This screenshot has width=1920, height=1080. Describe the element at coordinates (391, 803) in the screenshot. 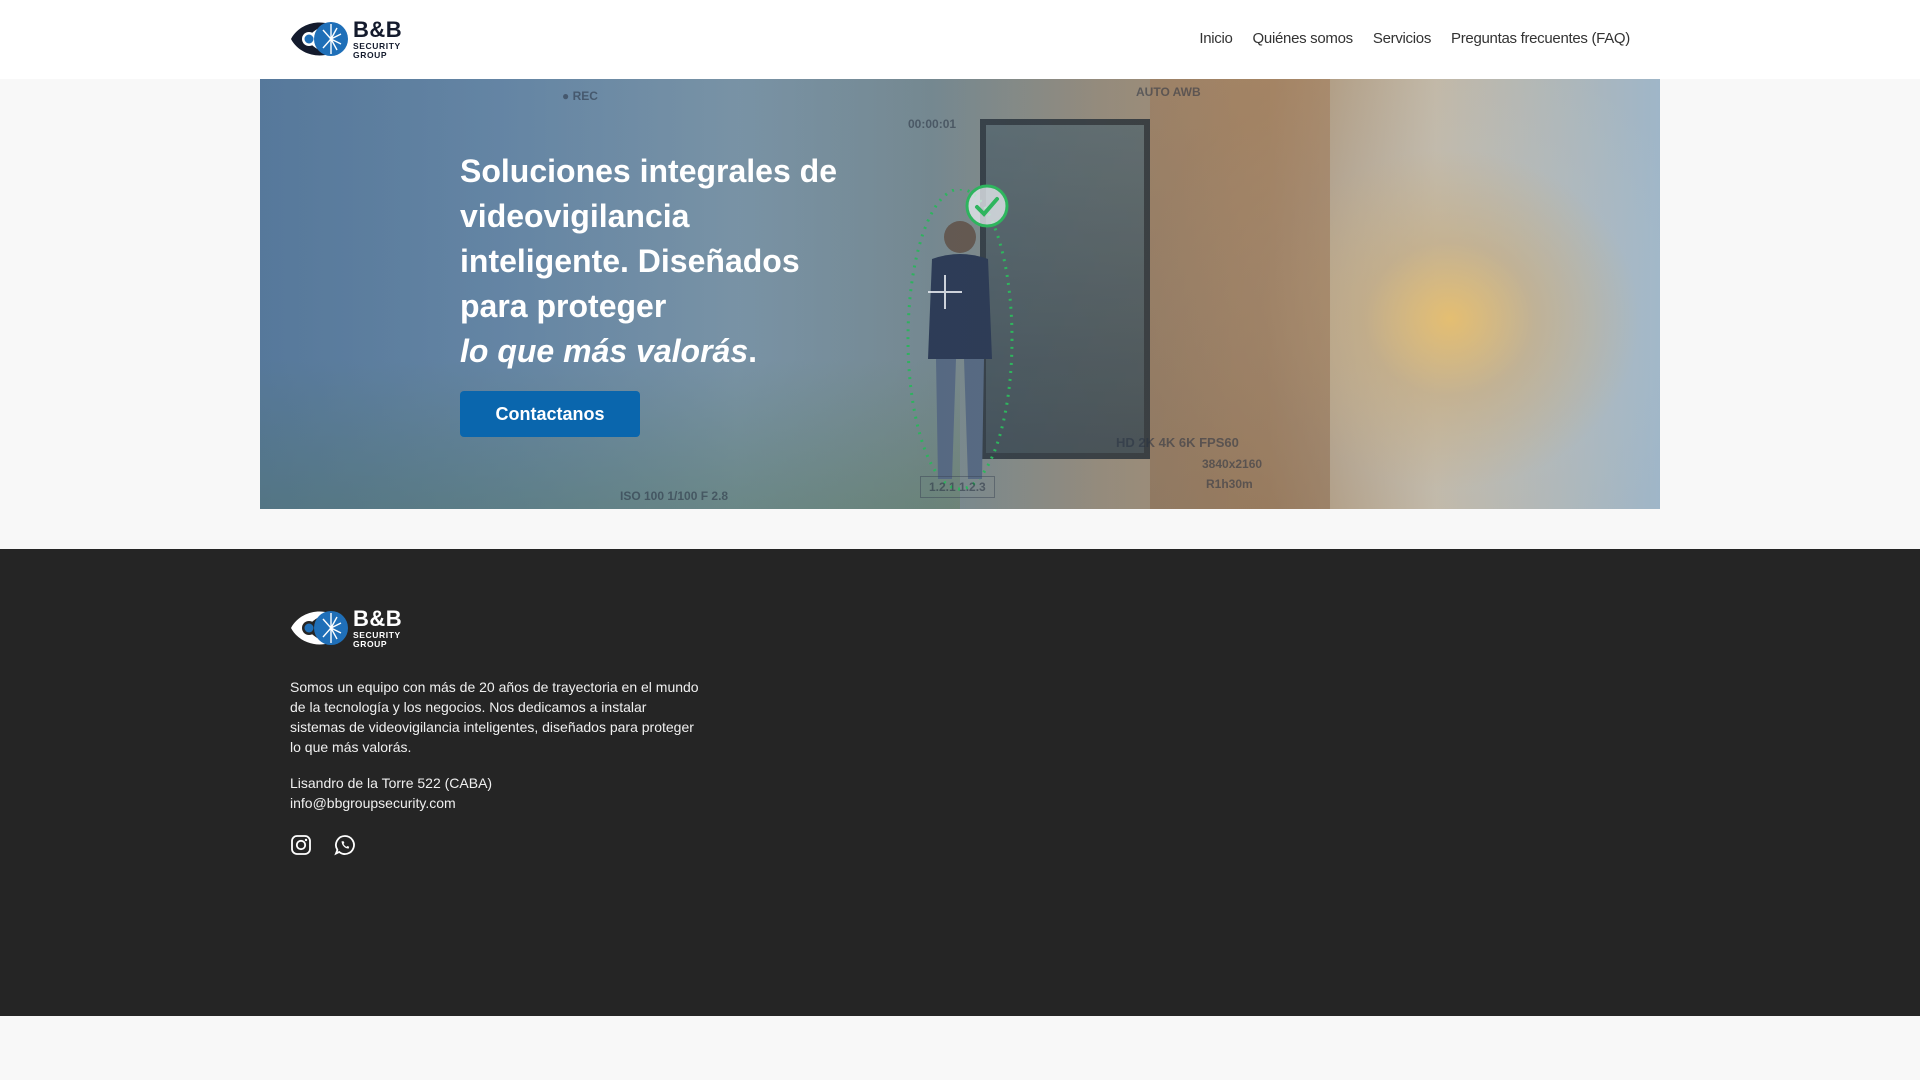

I see `footer-email: info@bbgroupsecurity.com` at that location.